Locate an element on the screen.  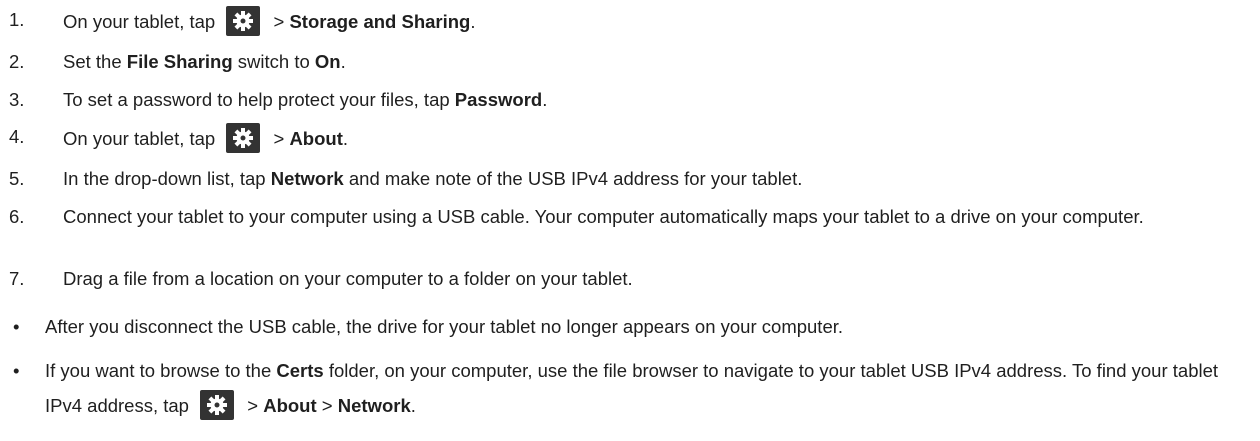
step-number: 2. is located at coordinates (17, 61).